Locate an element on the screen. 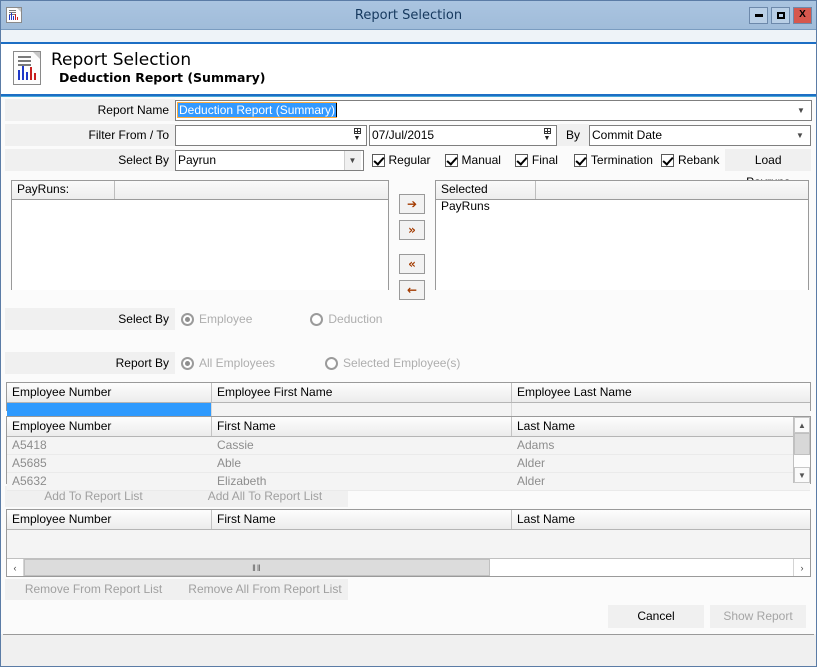  radio-select-by-employee-dot is located at coordinates (187, 319).